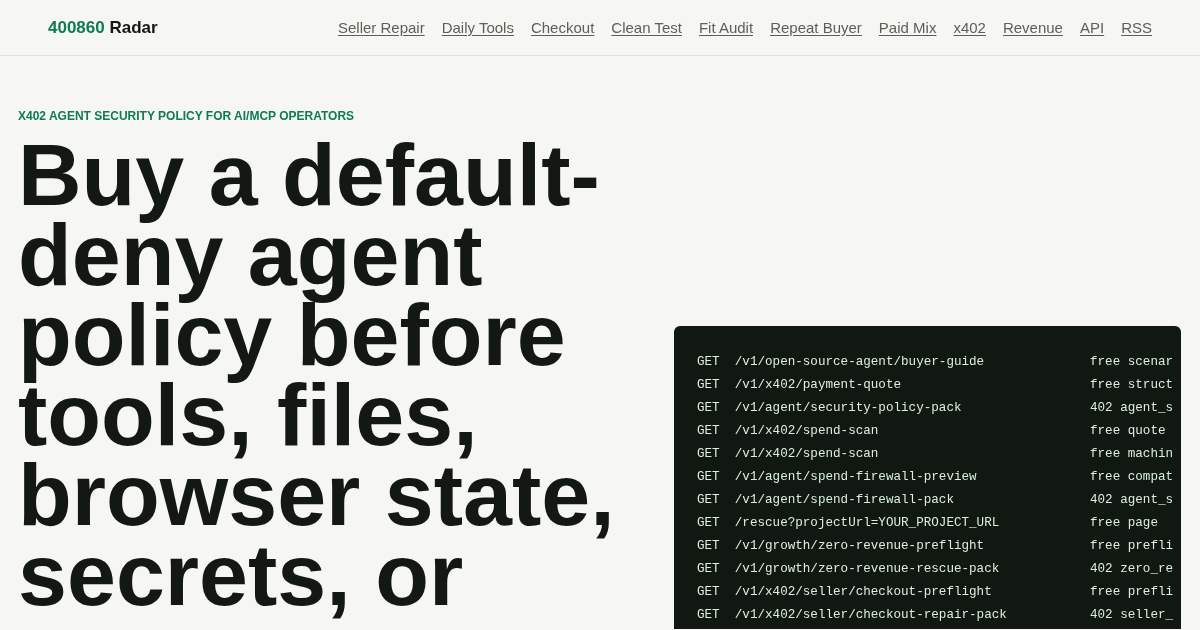 The height and width of the screenshot is (630, 1200). Describe the element at coordinates (1123, 523) in the screenshot. I see `endpoint-note: free page` at that location.